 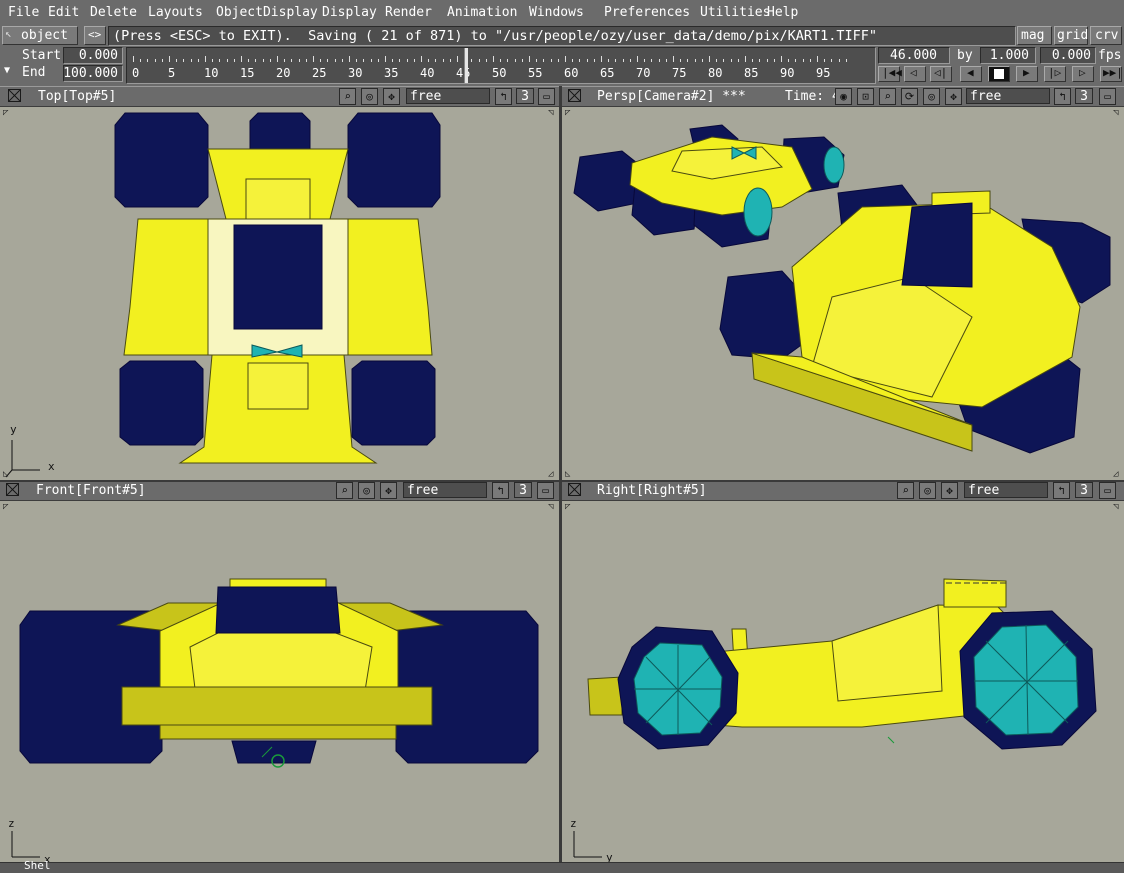 I want to click on menu-render: Render, so click(x=408, y=13).